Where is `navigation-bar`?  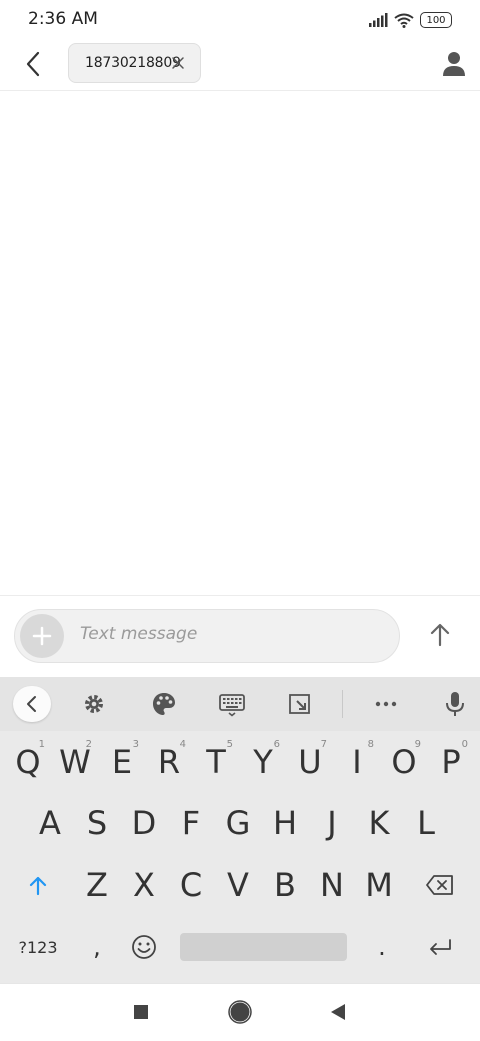 navigation-bar is located at coordinates (240, 1012).